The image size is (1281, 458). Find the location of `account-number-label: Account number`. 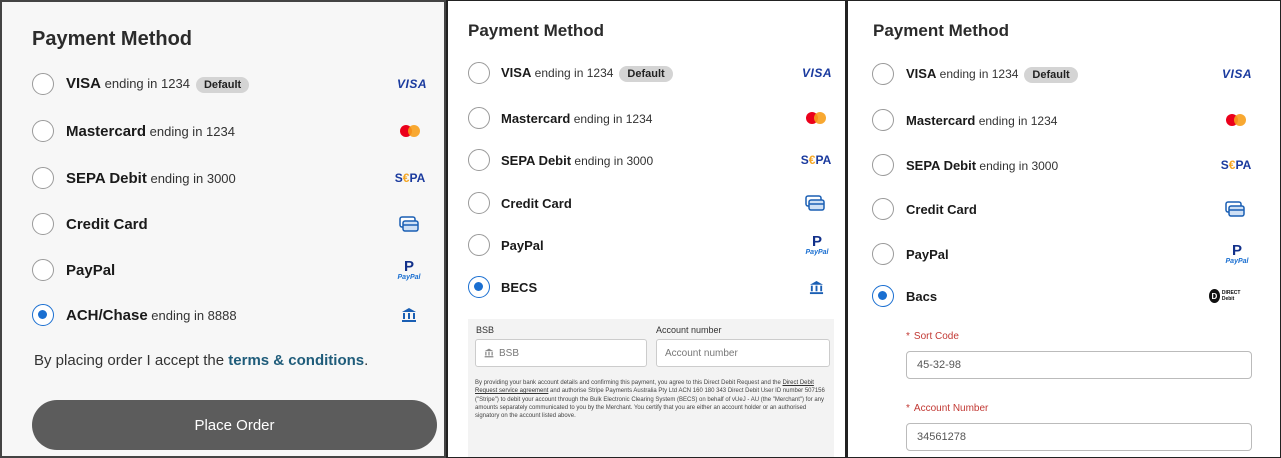

account-number-label: Account number is located at coordinates (689, 330).